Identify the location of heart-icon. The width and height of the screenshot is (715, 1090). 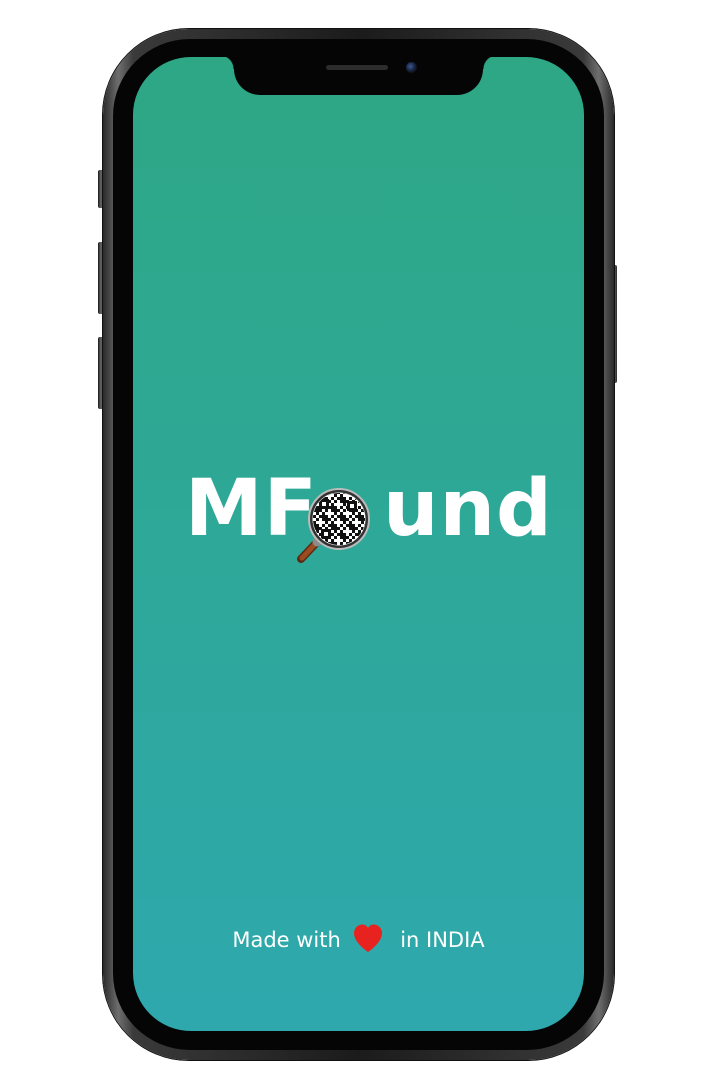
(367, 938).